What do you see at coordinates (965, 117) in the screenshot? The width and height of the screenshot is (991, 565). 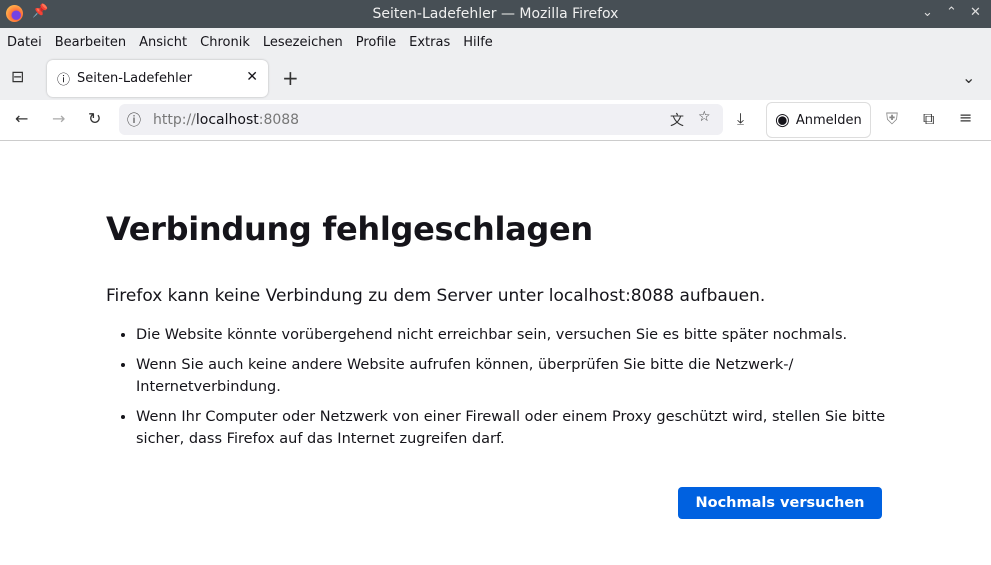 I see `app-menu-icon: ≡` at bounding box center [965, 117].